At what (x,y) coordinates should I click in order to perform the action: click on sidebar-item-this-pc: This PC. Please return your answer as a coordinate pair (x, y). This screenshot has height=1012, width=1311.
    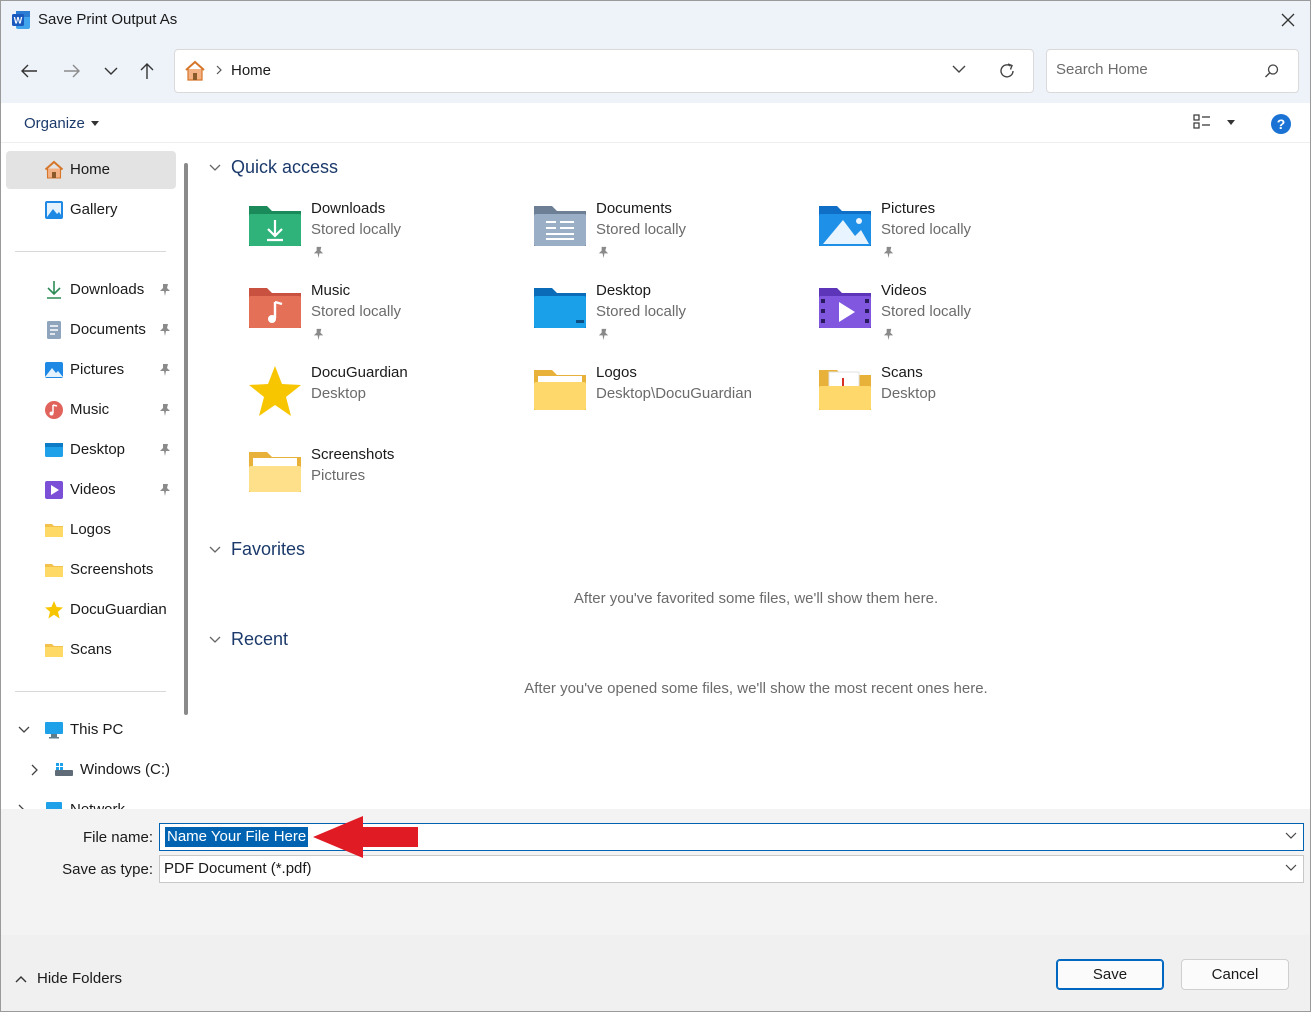
    Looking at the image, I should click on (91, 730).